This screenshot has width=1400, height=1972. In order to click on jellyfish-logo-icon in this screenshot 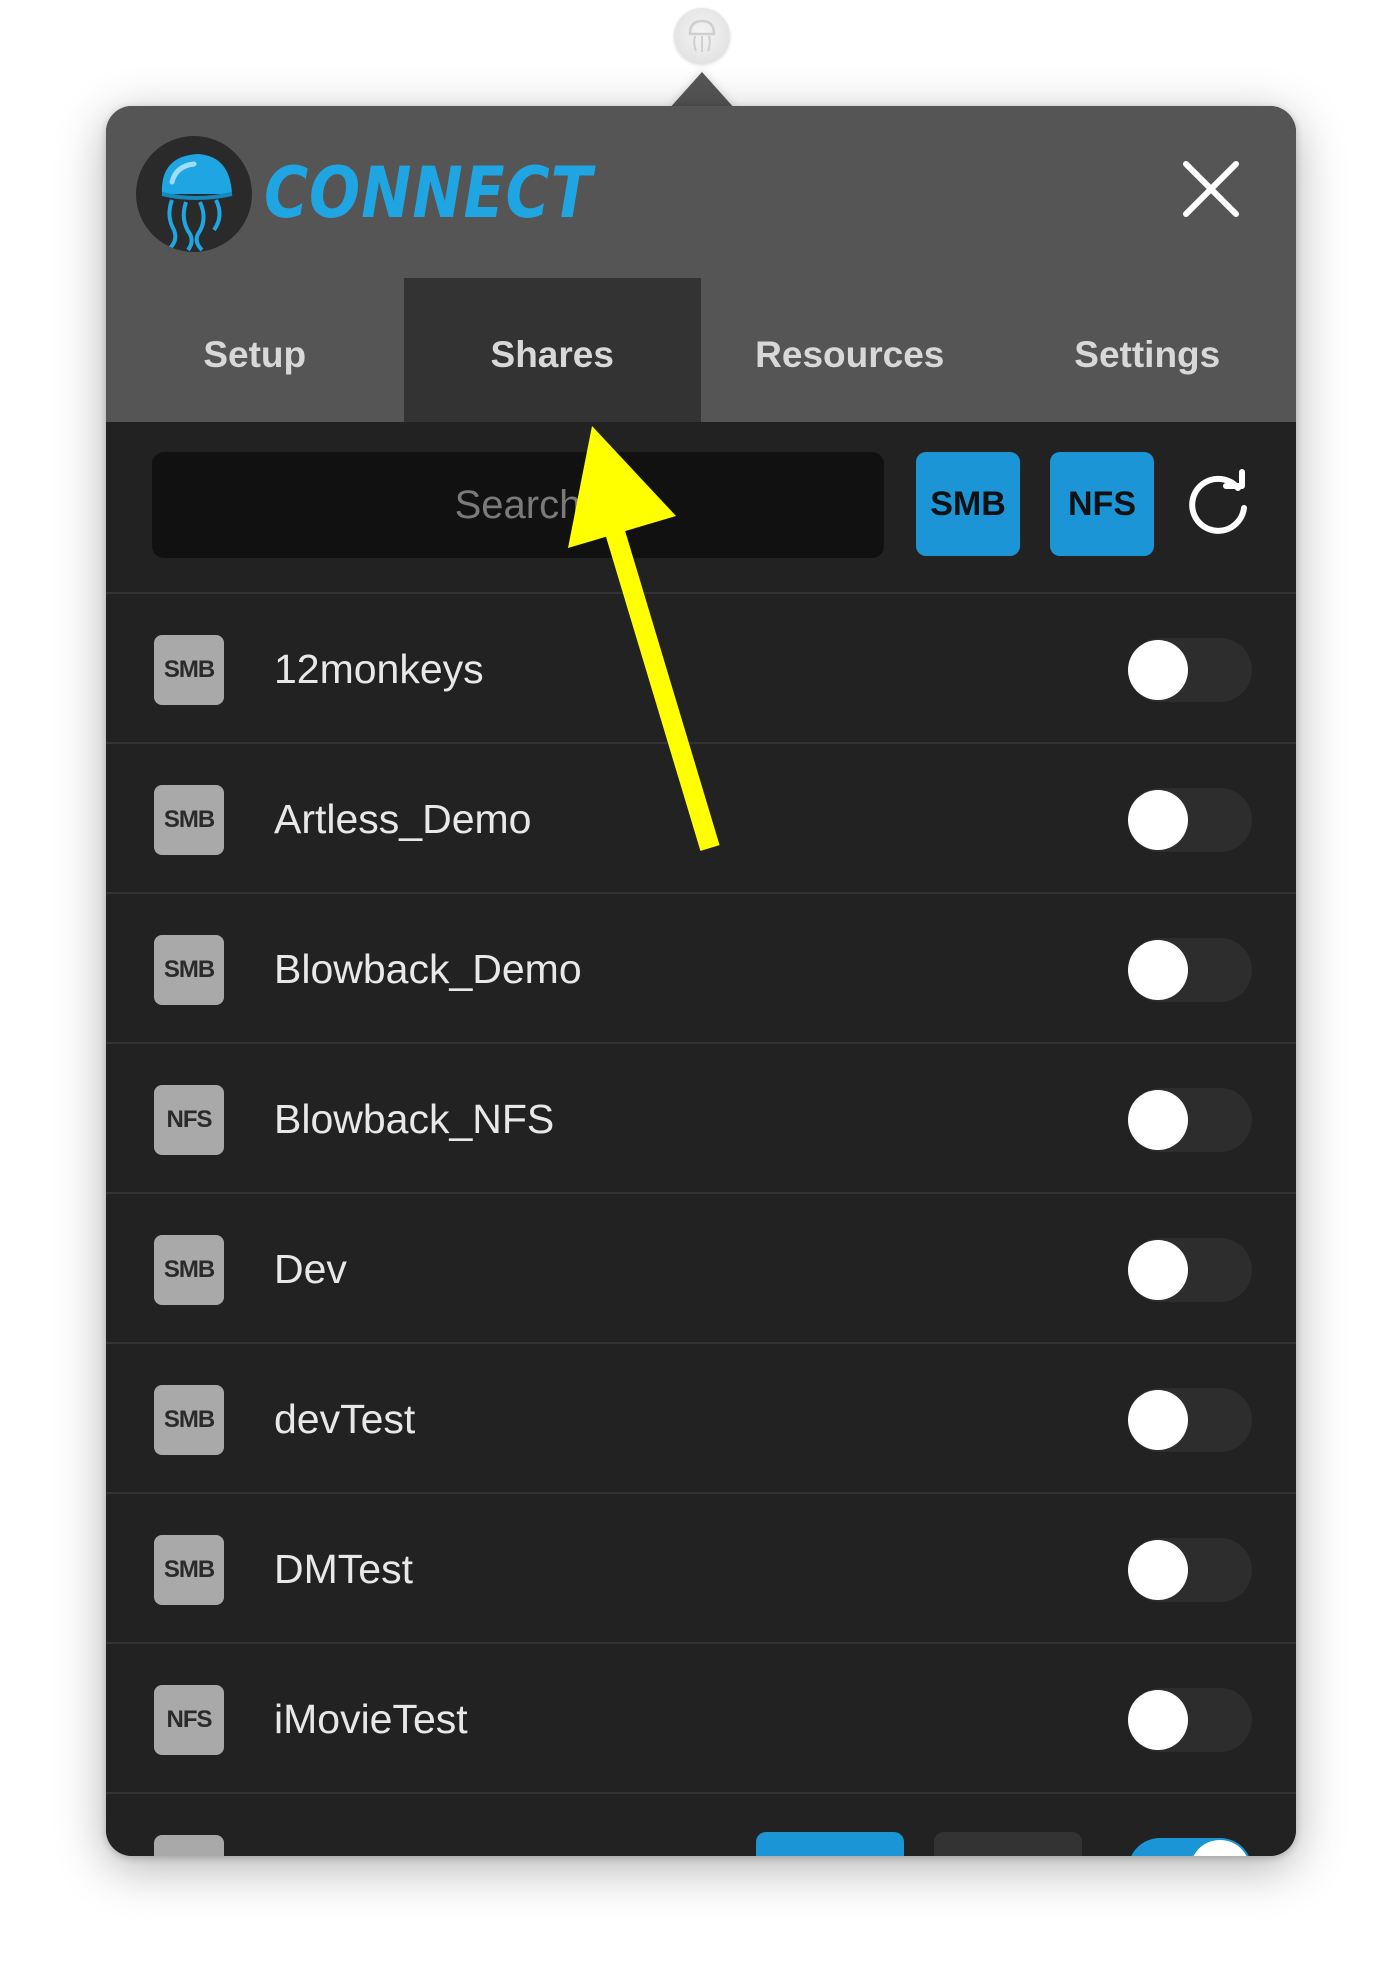, I will do `click(194, 194)`.